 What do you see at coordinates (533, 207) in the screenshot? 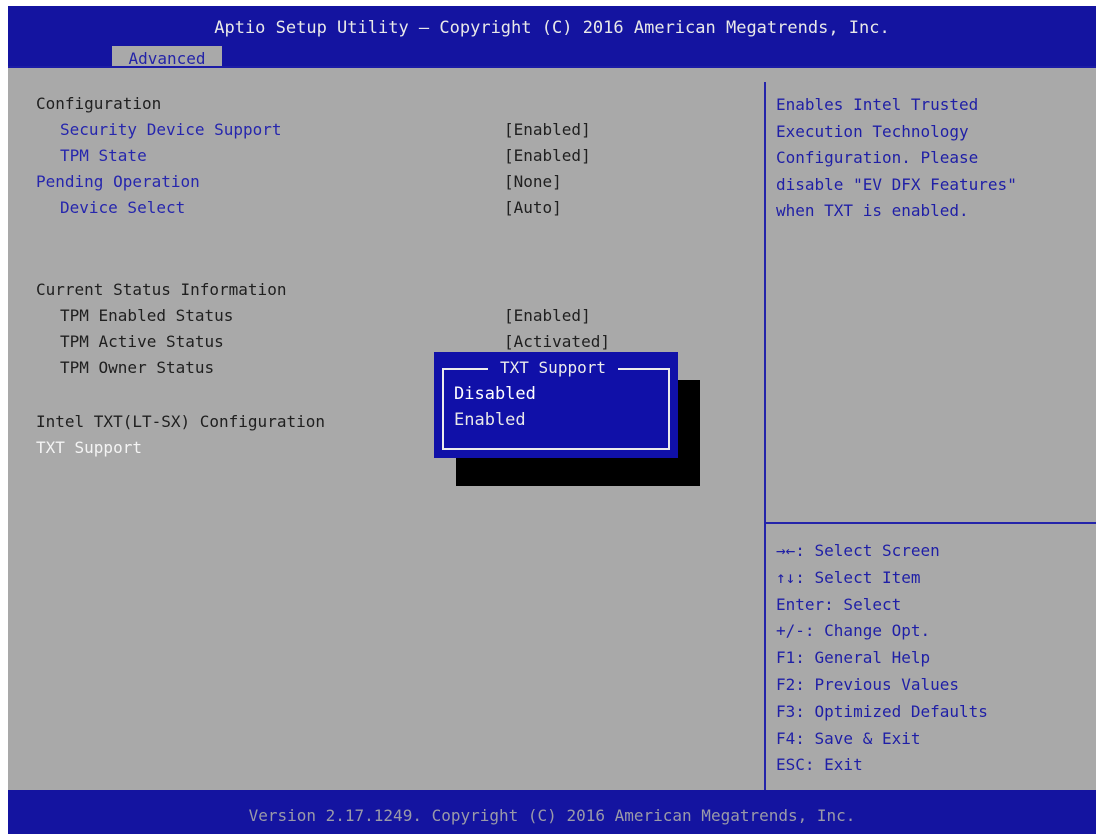
I see `device-select-value: [Auto]` at bounding box center [533, 207].